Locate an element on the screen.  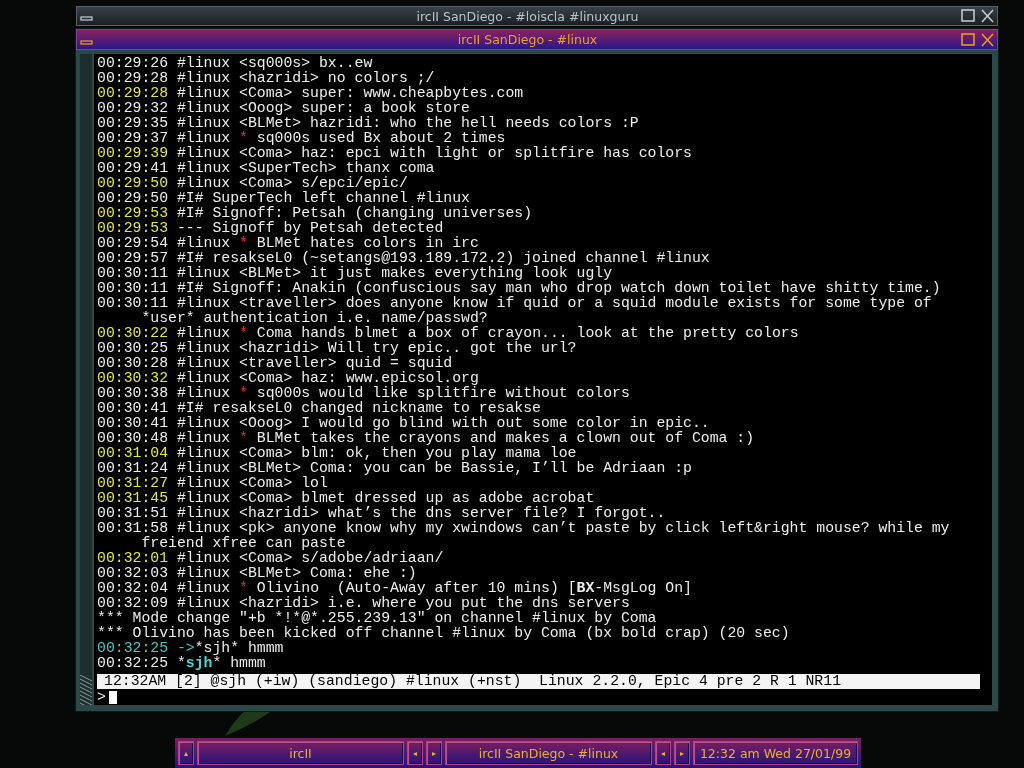
chat-message: #linux <Coma> blmet dressed up as adobe acrobat is located at coordinates (385, 498).